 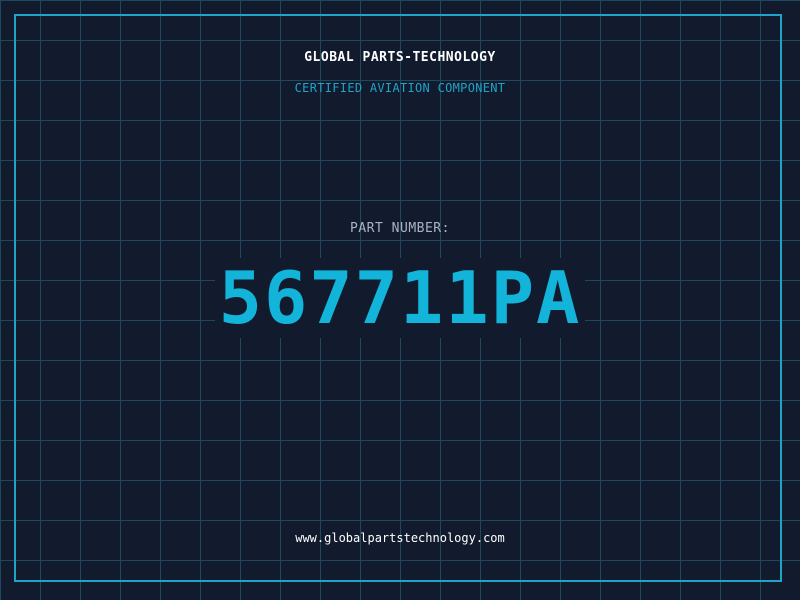 I want to click on part-number-value: 567711PA, so click(x=400, y=298).